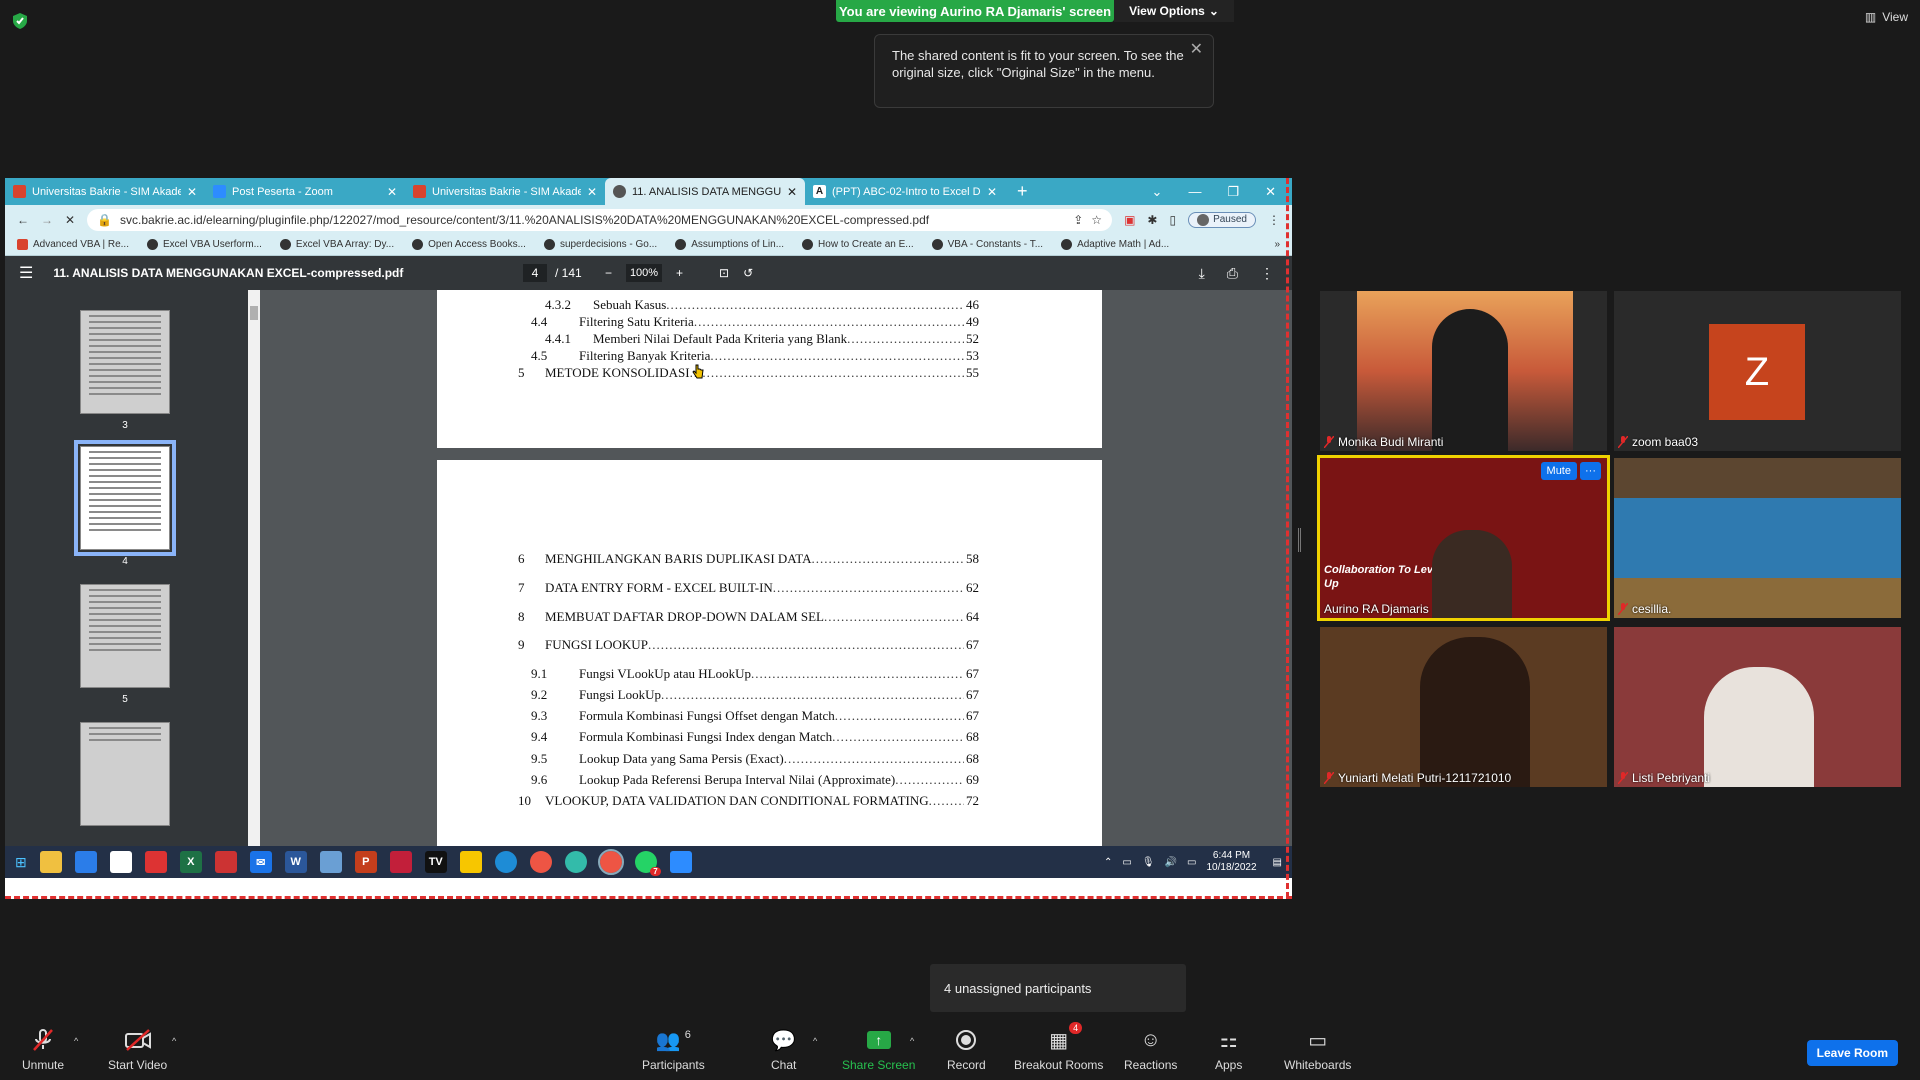 The width and height of the screenshot is (1920, 1080). I want to click on share-options-caret-icon: ^, so click(912, 1041).